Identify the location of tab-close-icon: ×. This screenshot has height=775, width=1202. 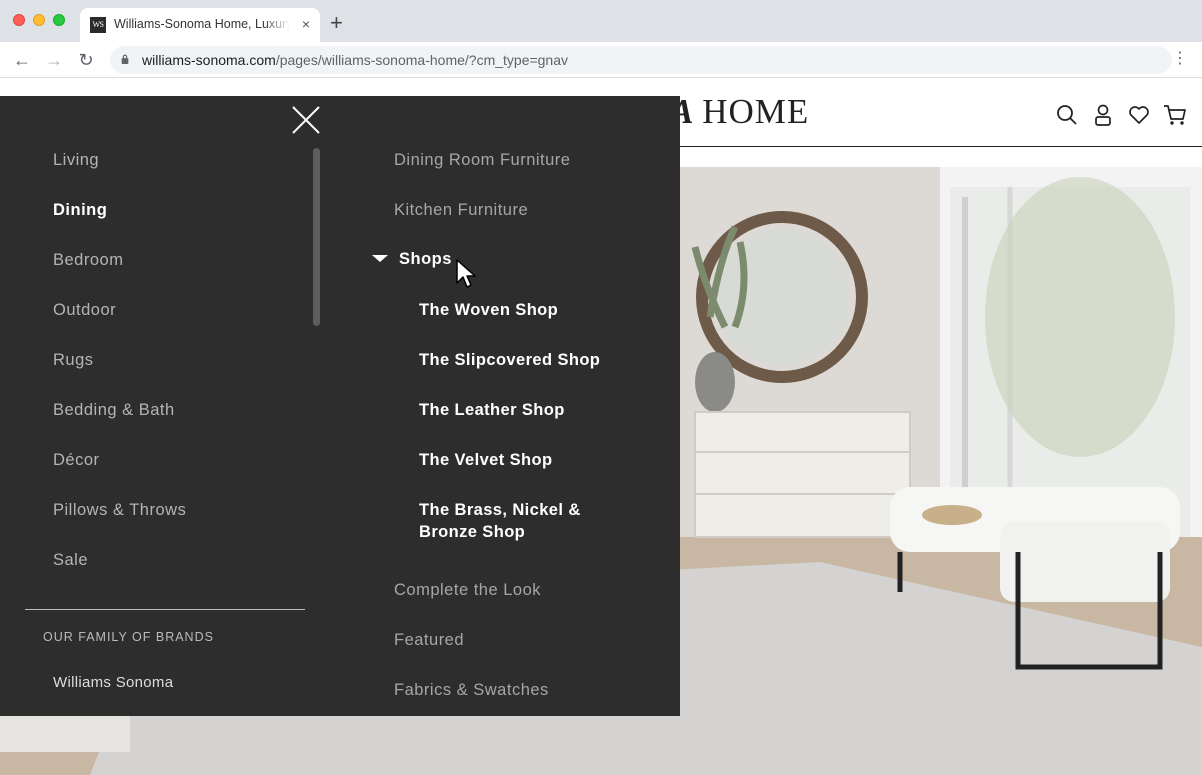
(306, 24).